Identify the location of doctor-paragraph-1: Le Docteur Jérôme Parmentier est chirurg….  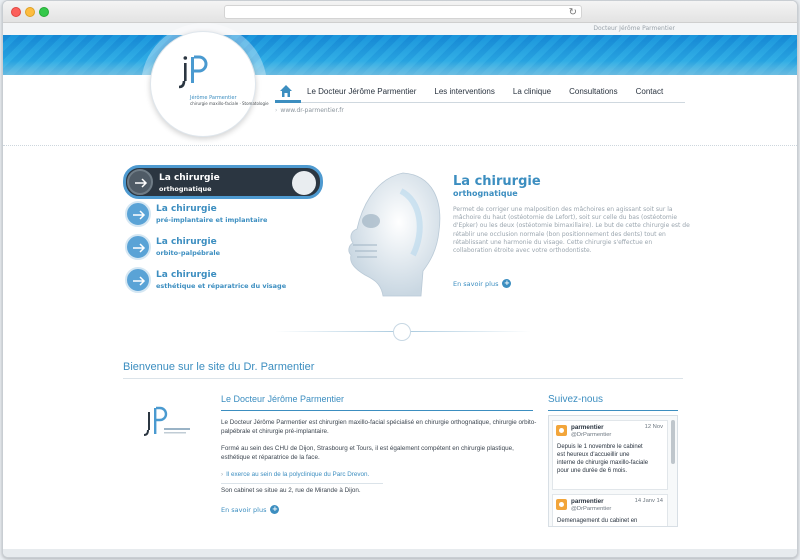
(379, 427).